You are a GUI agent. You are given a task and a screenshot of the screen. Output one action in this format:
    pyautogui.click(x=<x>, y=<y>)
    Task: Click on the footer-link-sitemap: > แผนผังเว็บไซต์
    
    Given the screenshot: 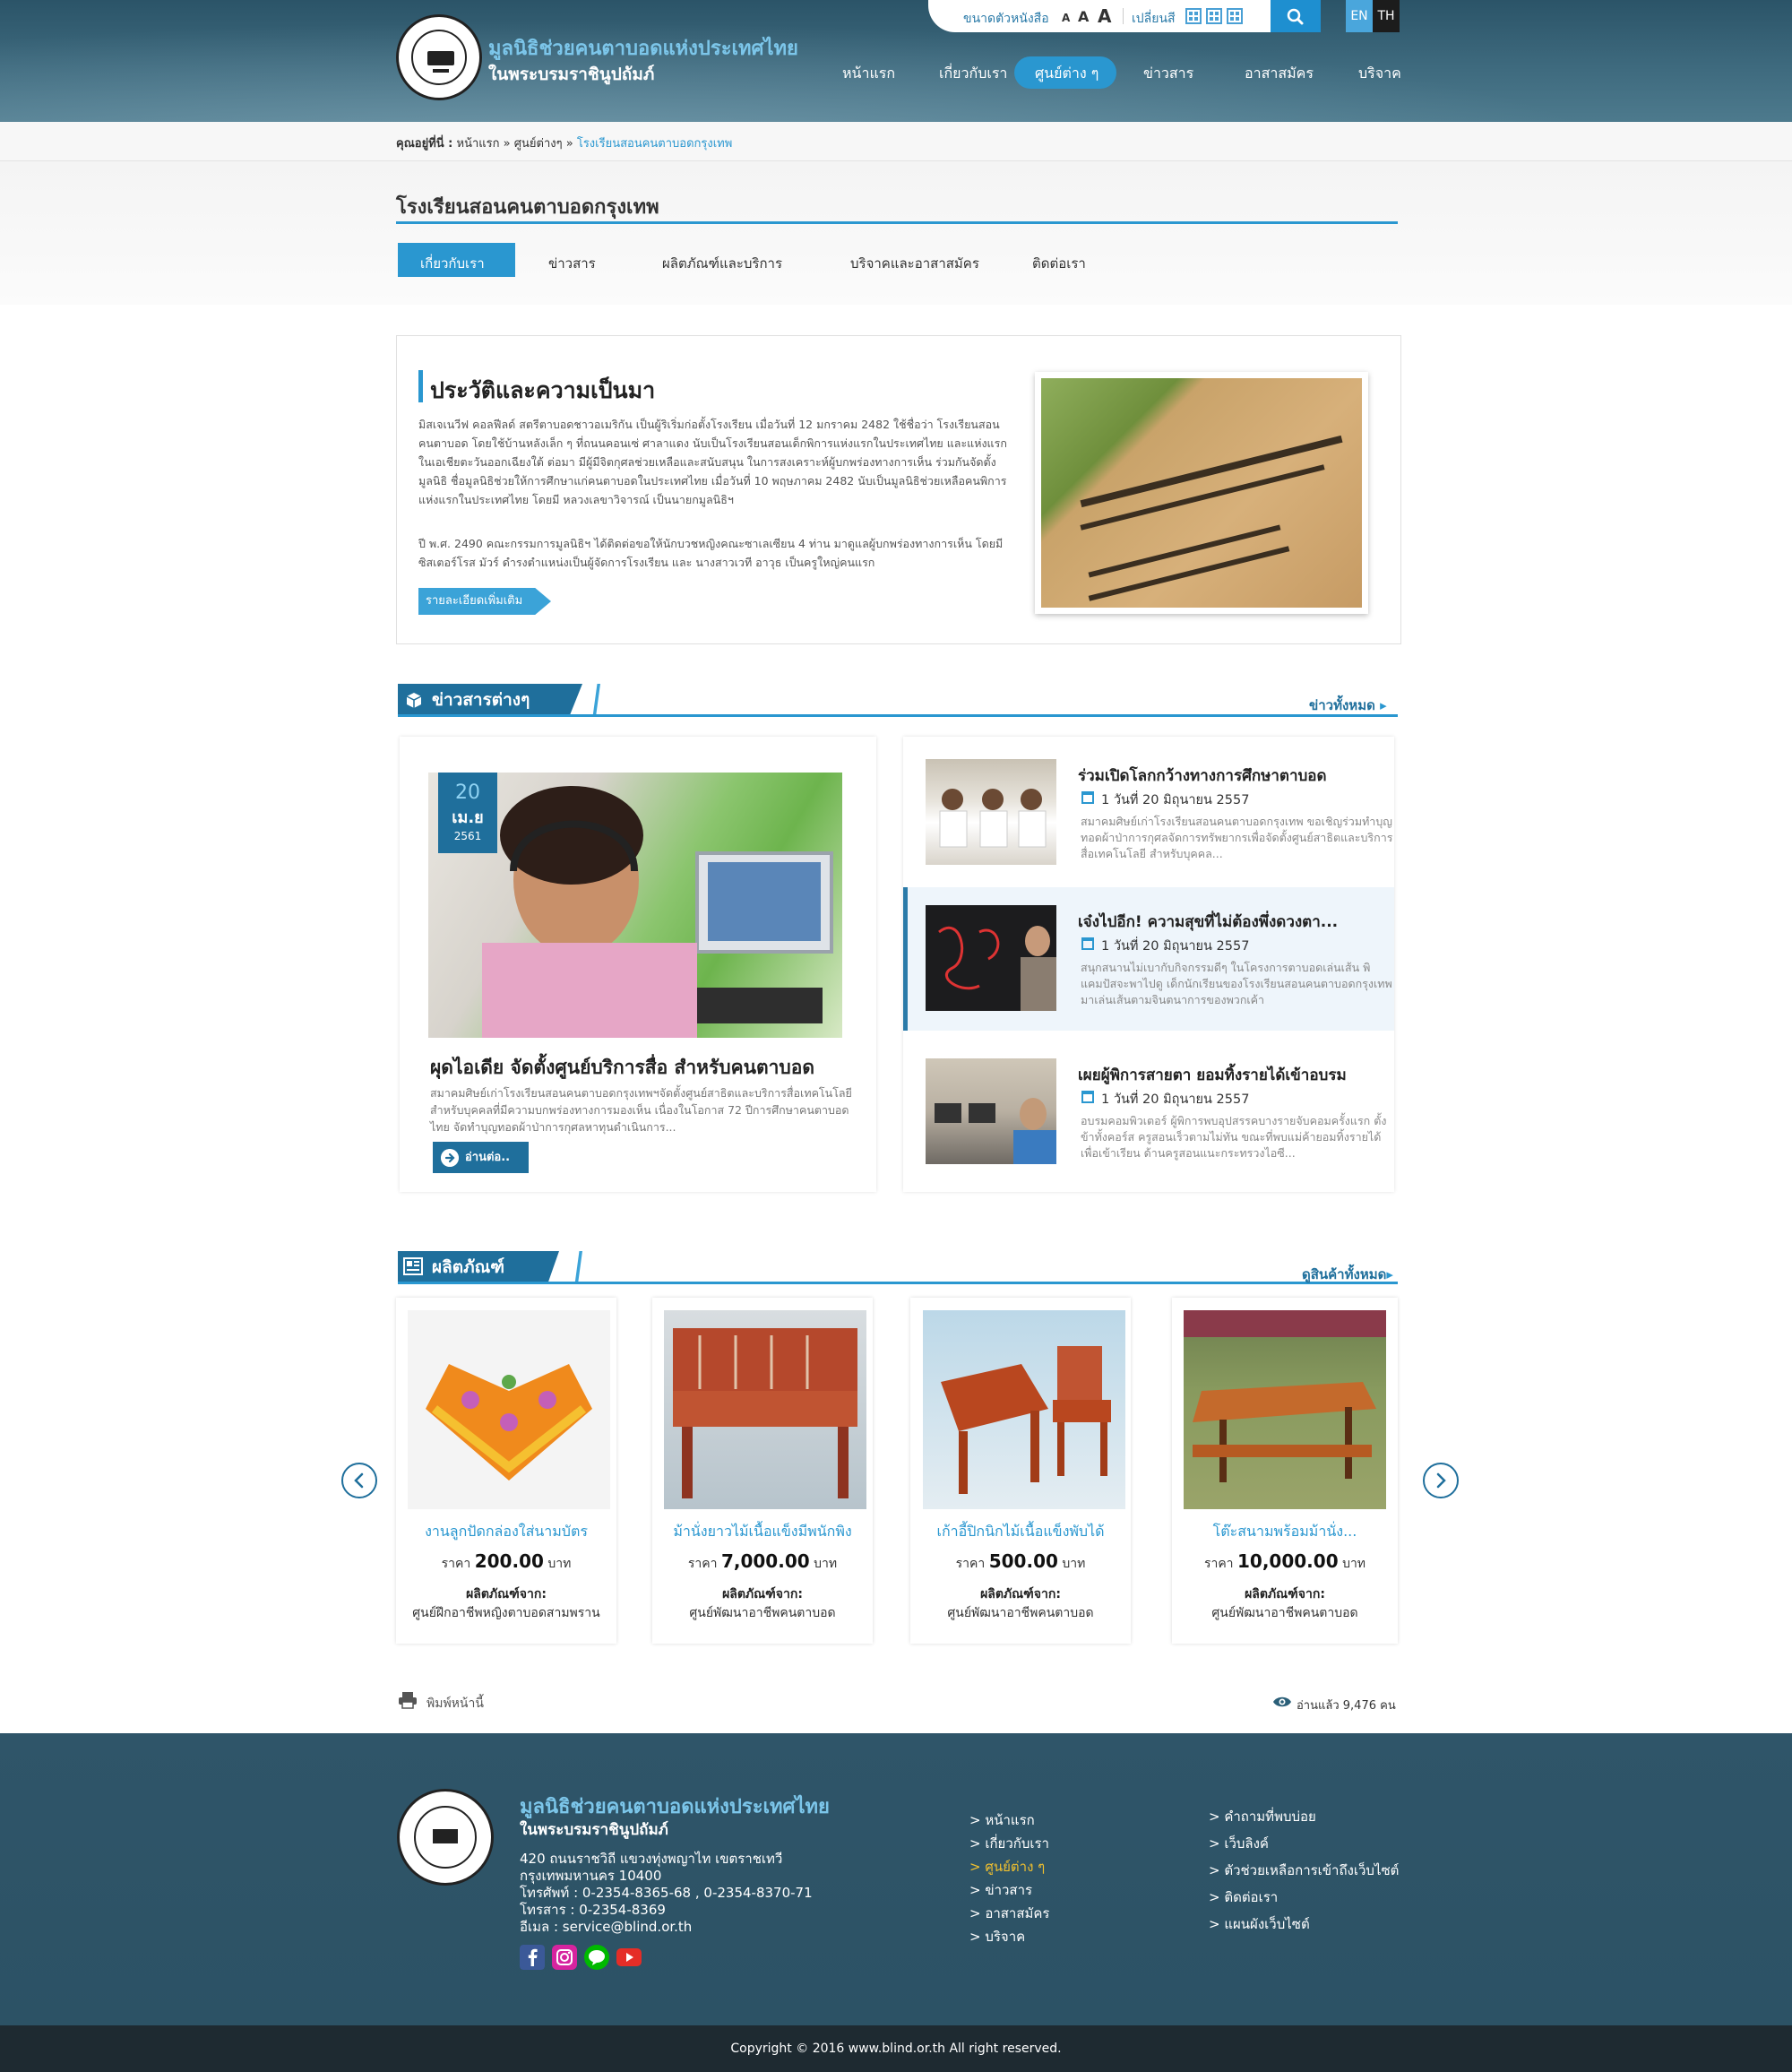 What is the action you would take?
    pyautogui.click(x=1259, y=1924)
    